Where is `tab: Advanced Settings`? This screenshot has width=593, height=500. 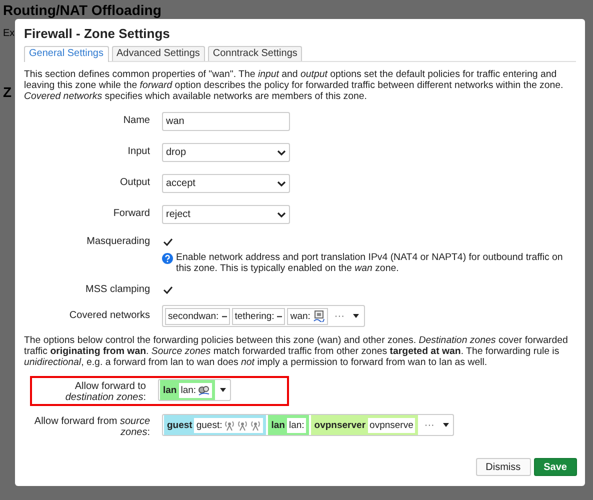 tab: Advanced Settings is located at coordinates (158, 53).